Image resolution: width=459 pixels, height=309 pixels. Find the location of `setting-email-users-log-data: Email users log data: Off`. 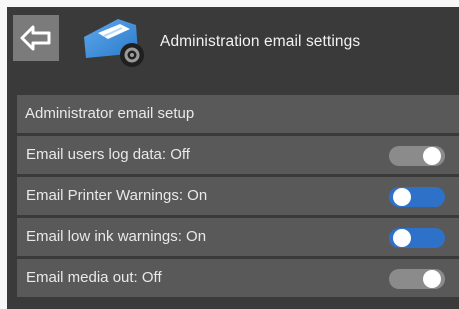

setting-email-users-log-data: Email users log data: Off is located at coordinates (238, 155).